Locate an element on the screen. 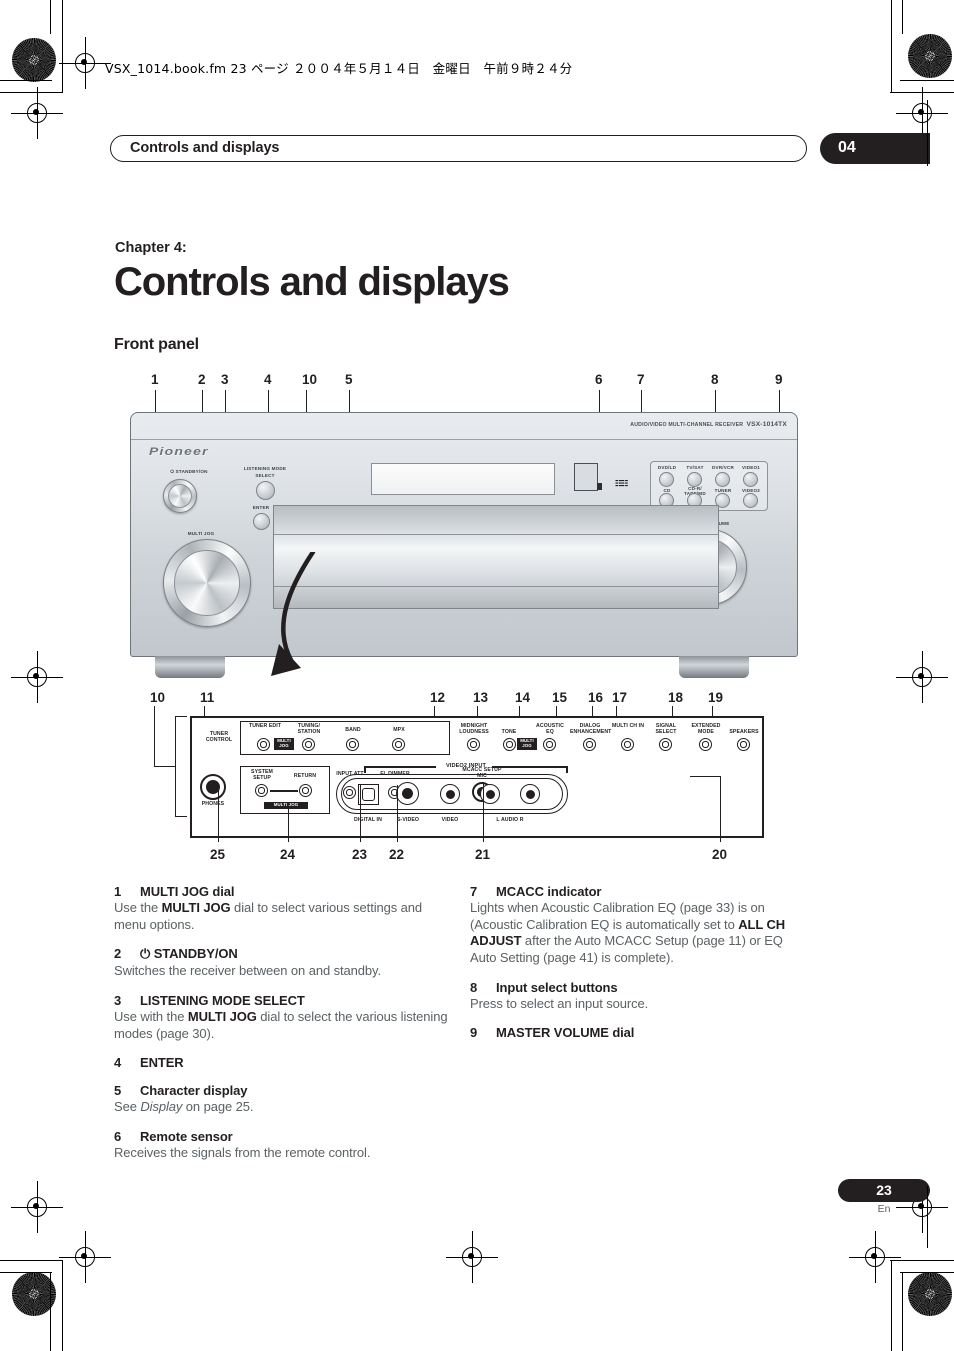  callout-10: 10 is located at coordinates (158, 697).